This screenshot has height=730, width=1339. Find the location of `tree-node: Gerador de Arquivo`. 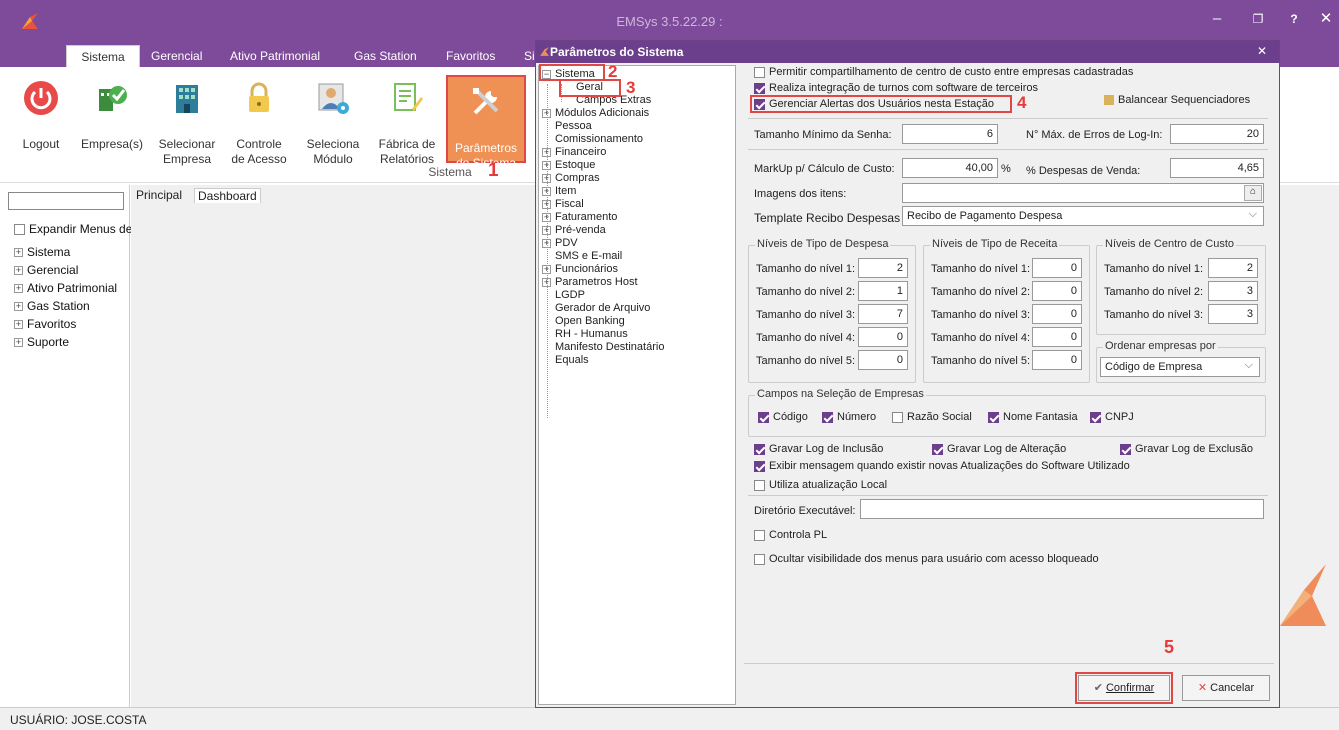

tree-node: Gerador de Arquivo is located at coordinates (596, 308).